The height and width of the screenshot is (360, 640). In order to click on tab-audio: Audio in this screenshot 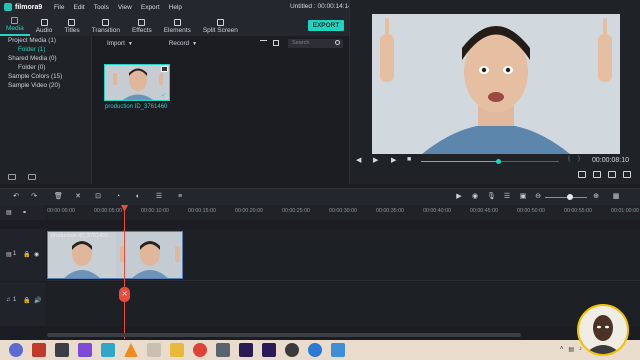, I will do `click(44, 25)`.